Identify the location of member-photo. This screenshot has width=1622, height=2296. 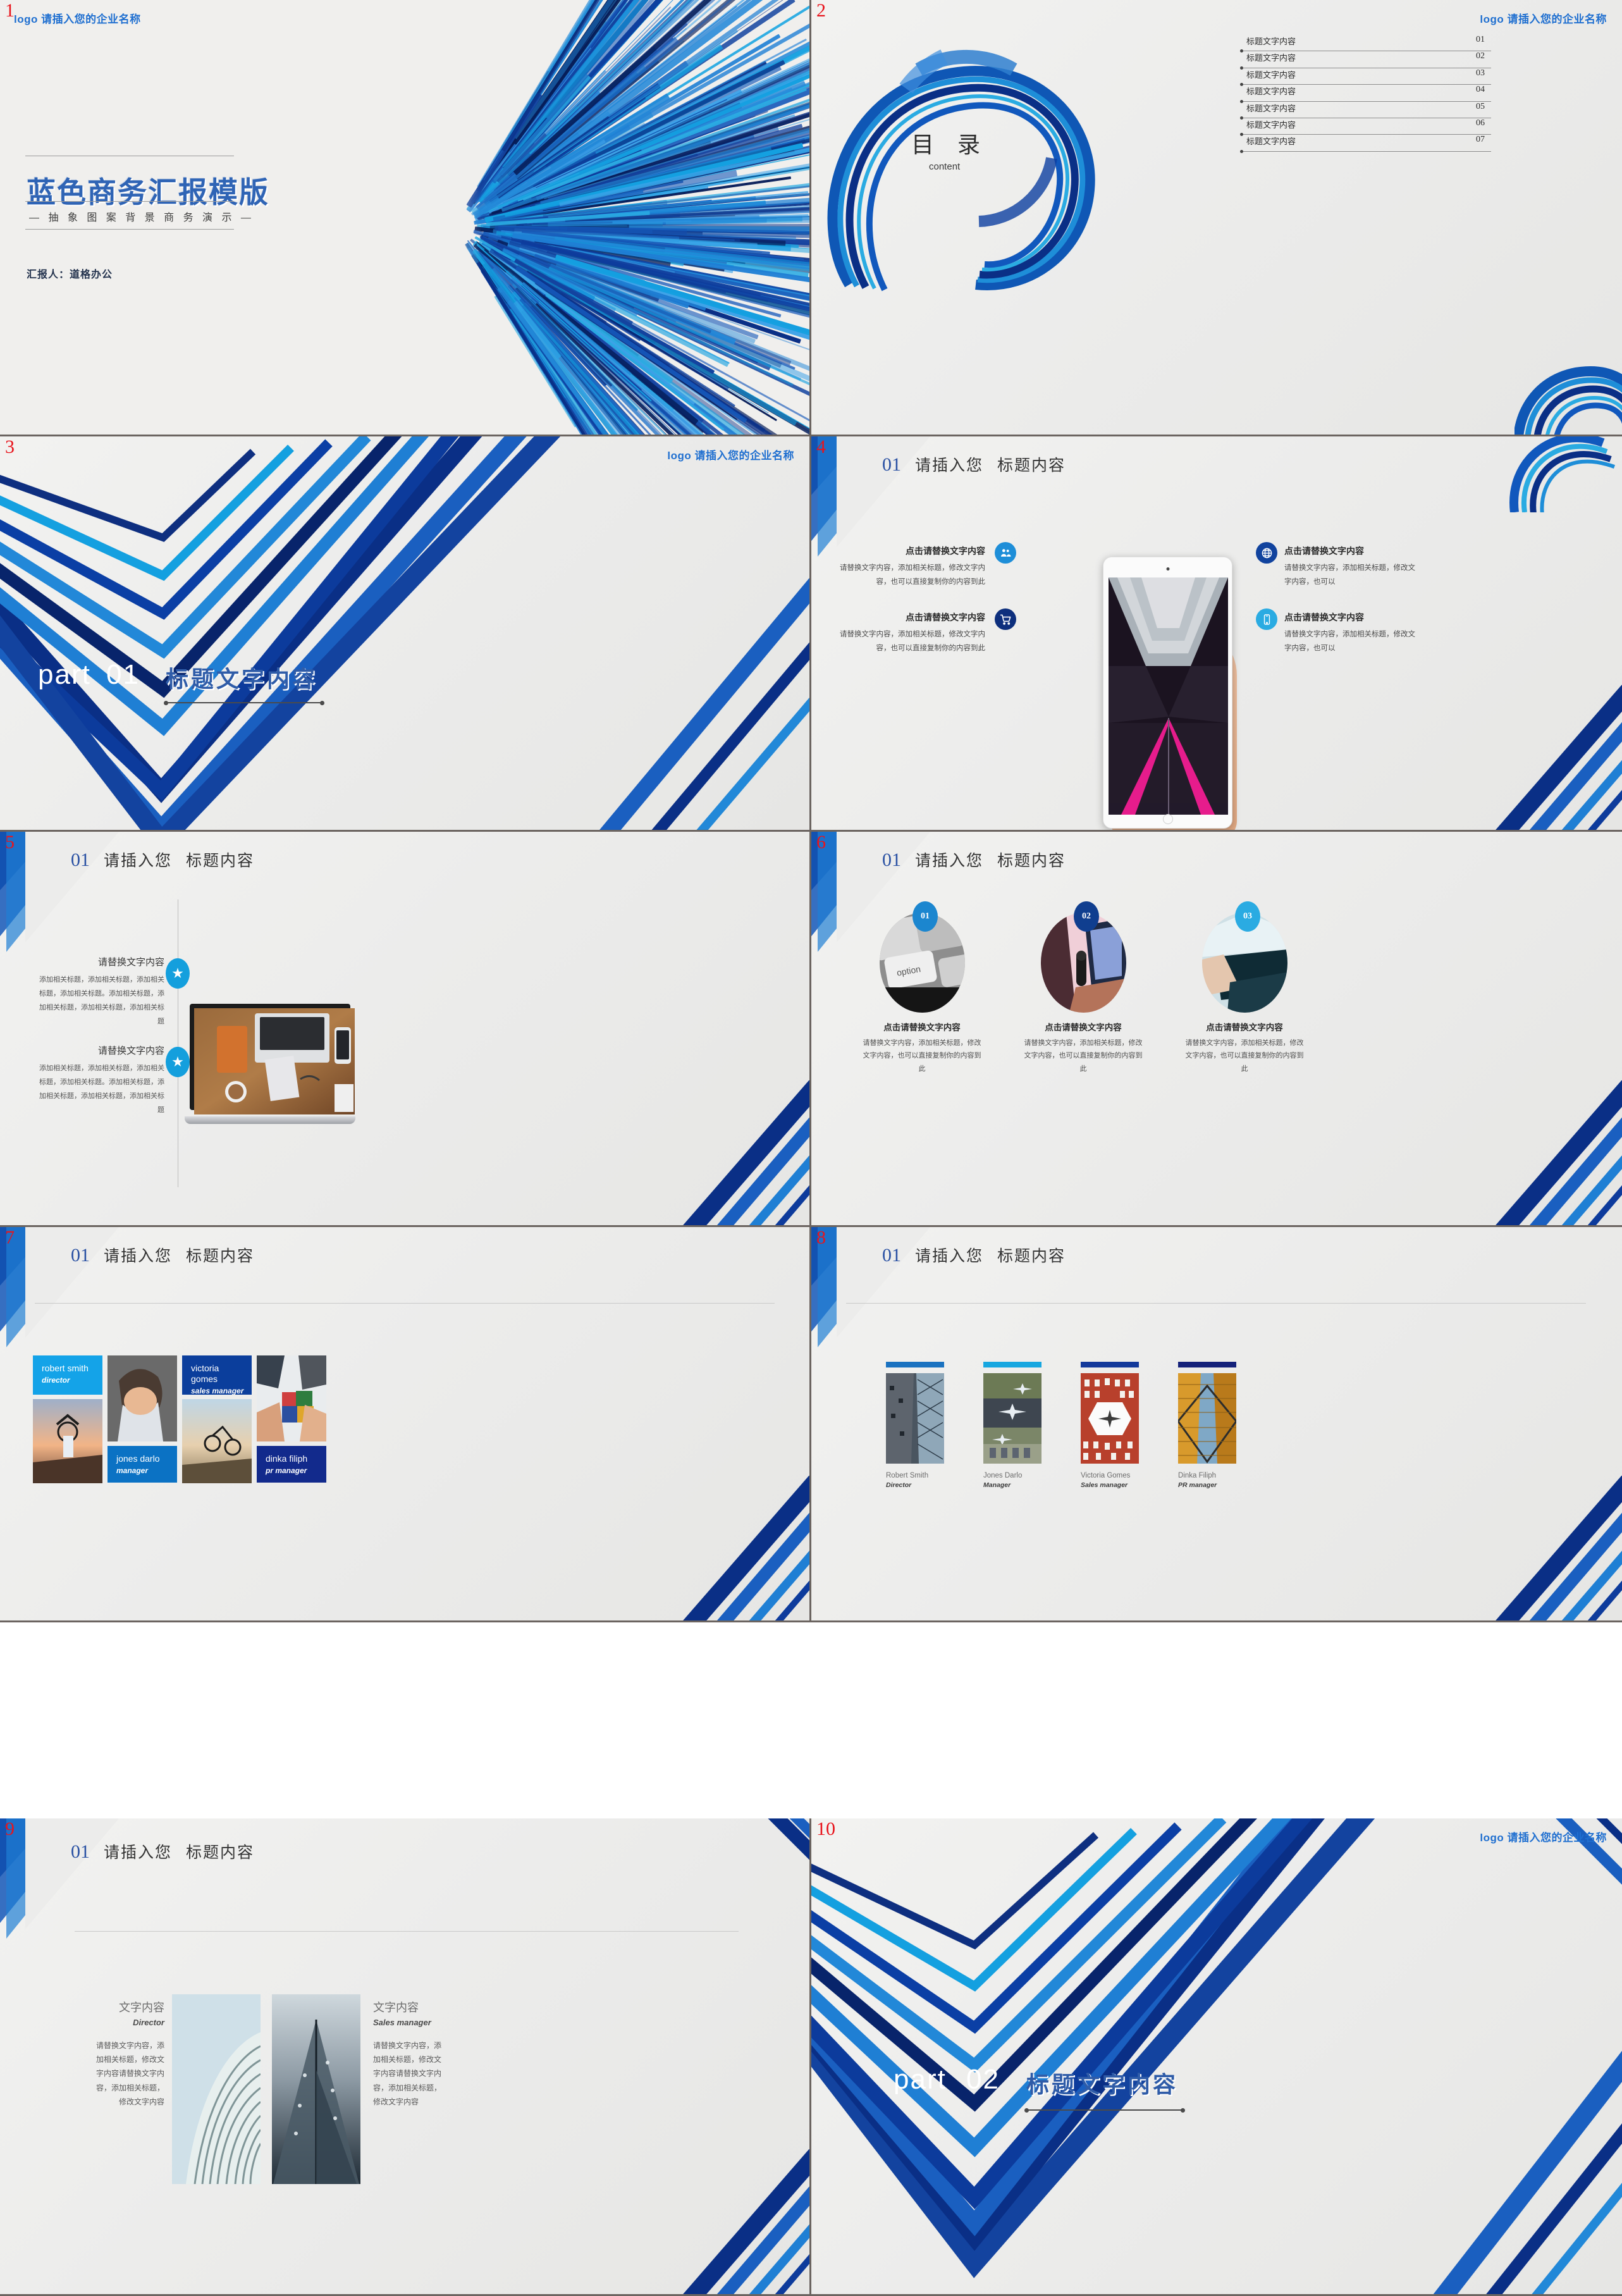
(217, 1441).